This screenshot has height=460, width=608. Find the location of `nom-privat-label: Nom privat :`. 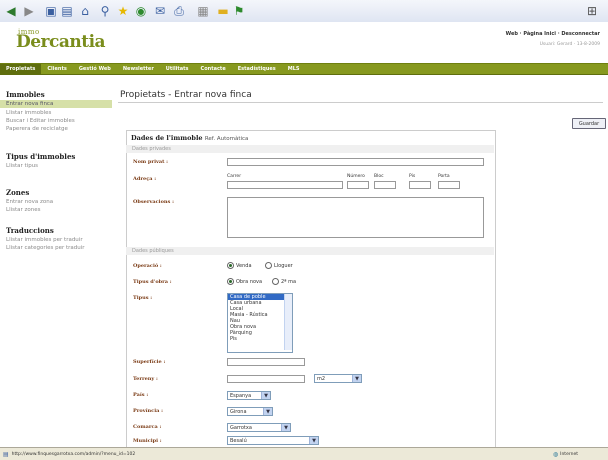

nom-privat-label: Nom privat : is located at coordinates (151, 162).